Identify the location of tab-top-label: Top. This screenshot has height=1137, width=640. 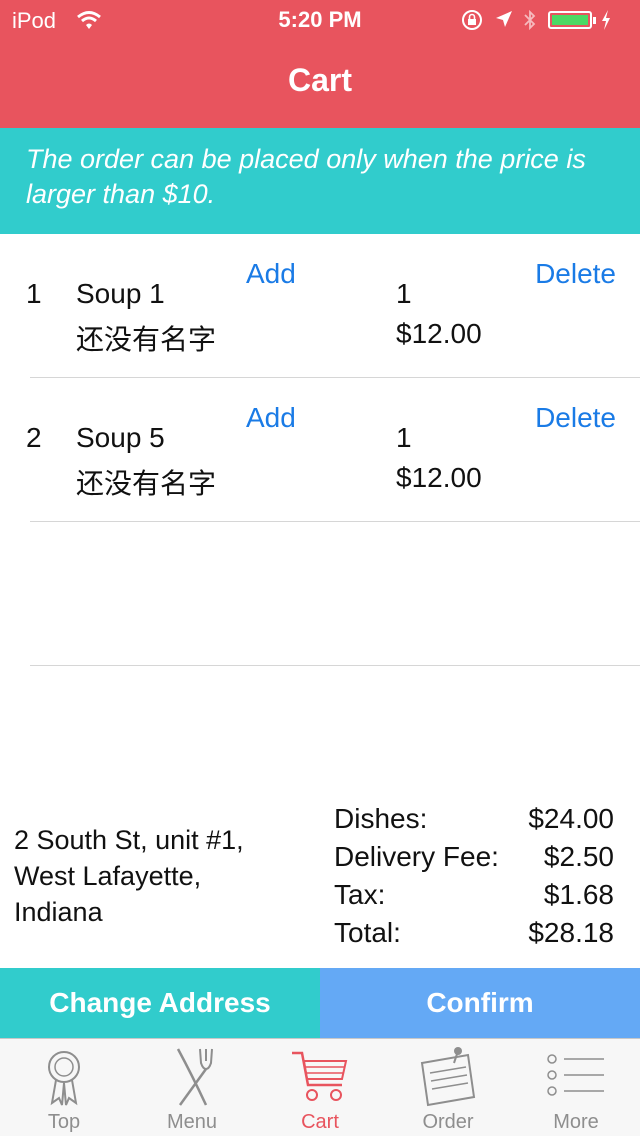
(64, 1122).